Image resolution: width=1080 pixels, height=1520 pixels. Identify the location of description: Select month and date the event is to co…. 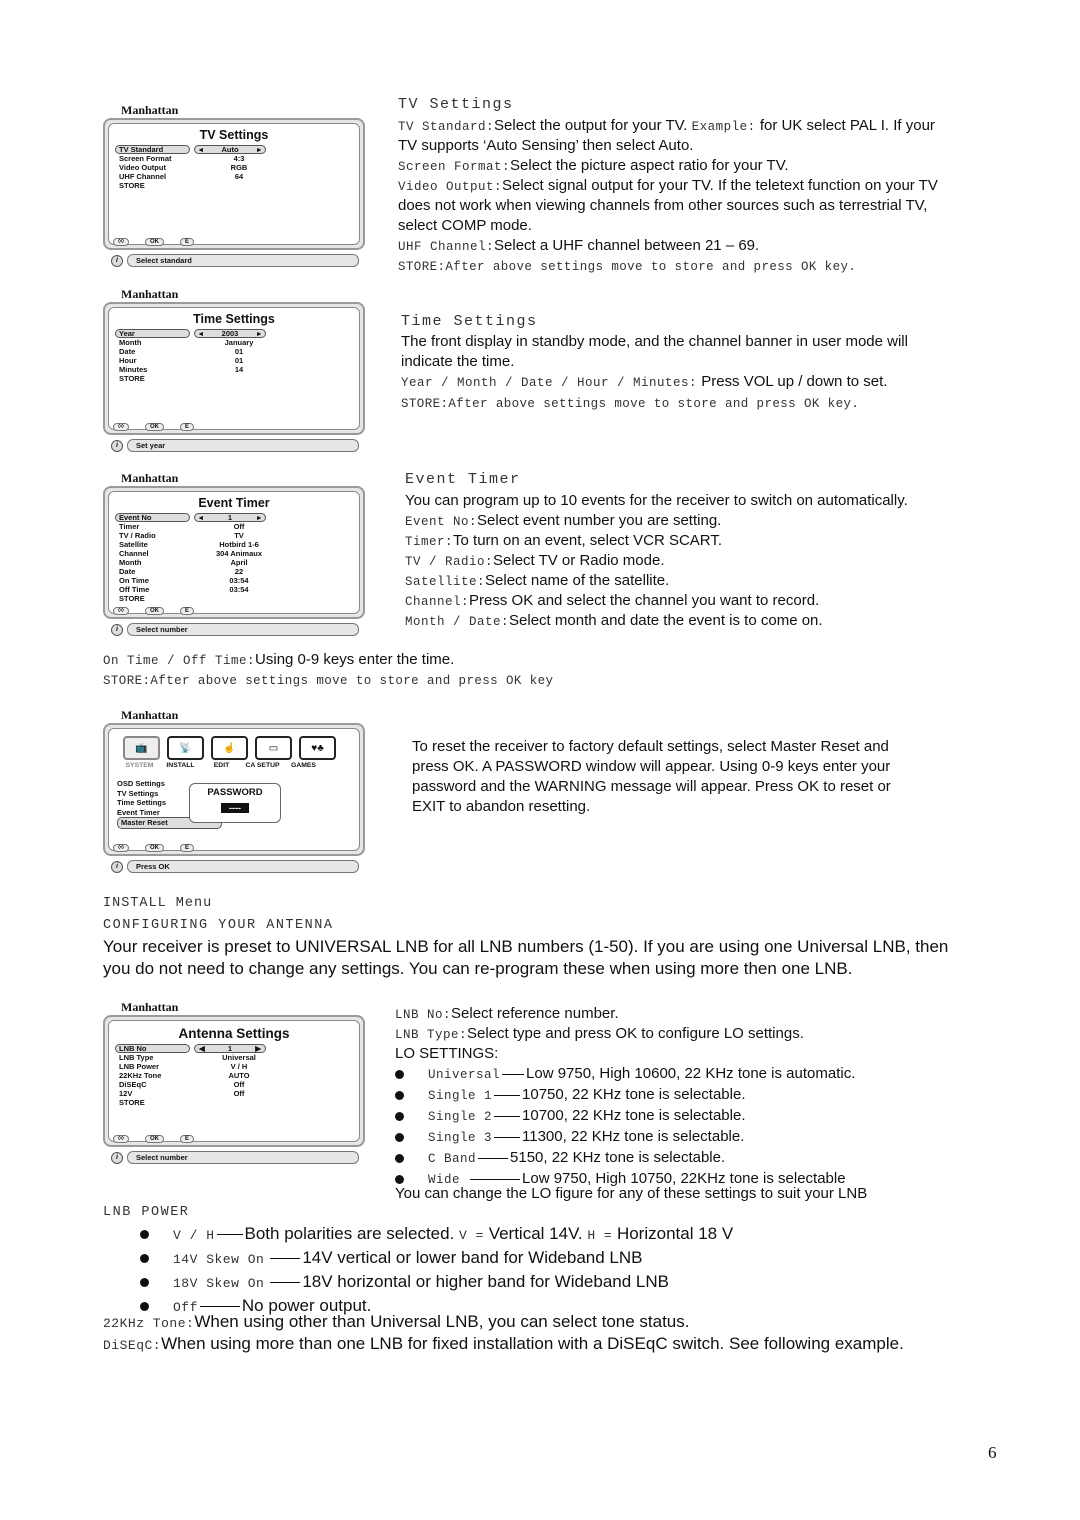
(666, 620).